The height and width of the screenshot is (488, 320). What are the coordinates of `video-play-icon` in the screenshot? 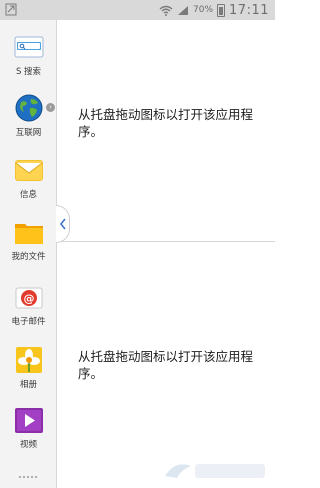 It's located at (29, 420).